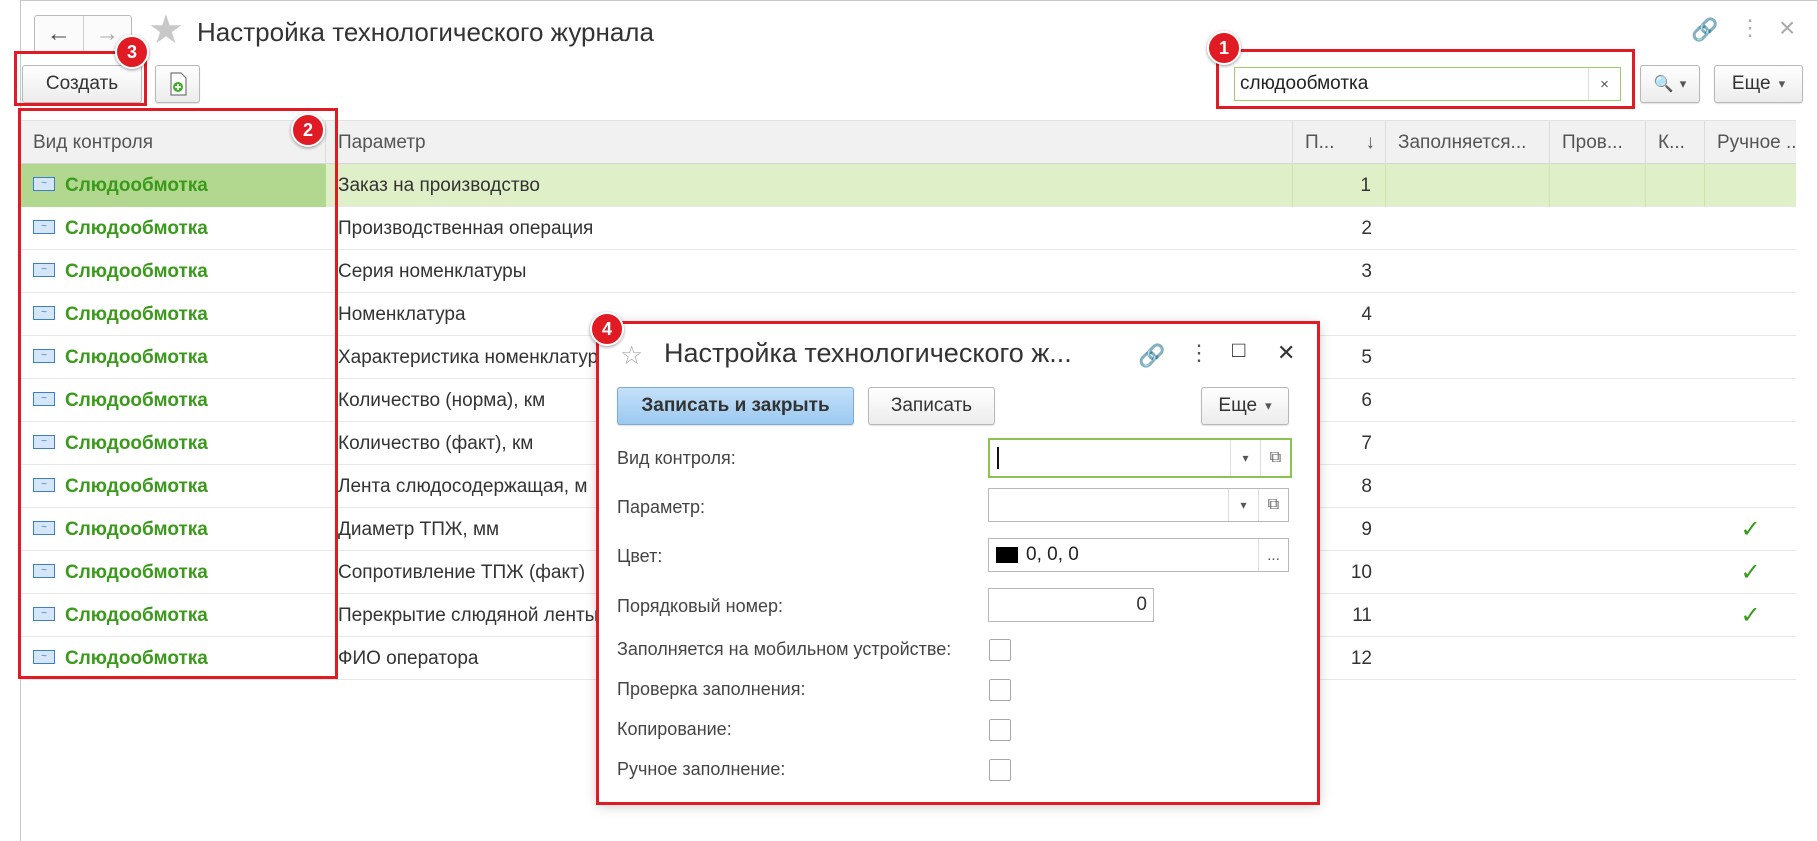  I want to click on link-icon: 🔗, so click(1704, 30).